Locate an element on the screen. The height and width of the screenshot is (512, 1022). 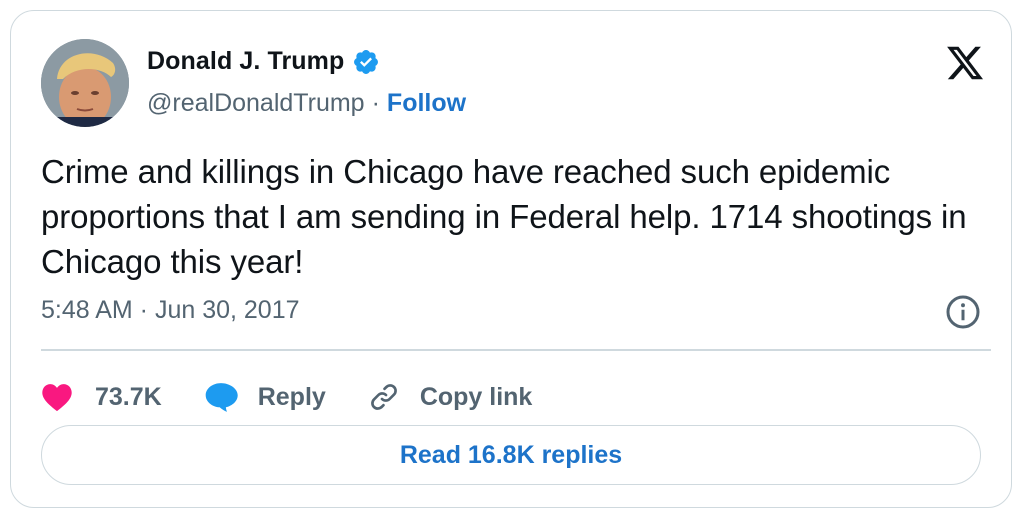
speech-bubble-icon is located at coordinates (221, 397).